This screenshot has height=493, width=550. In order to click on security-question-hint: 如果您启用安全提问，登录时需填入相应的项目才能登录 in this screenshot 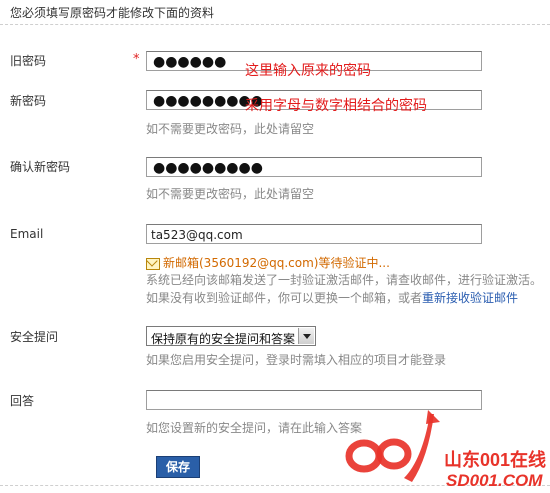, I will do `click(296, 360)`.